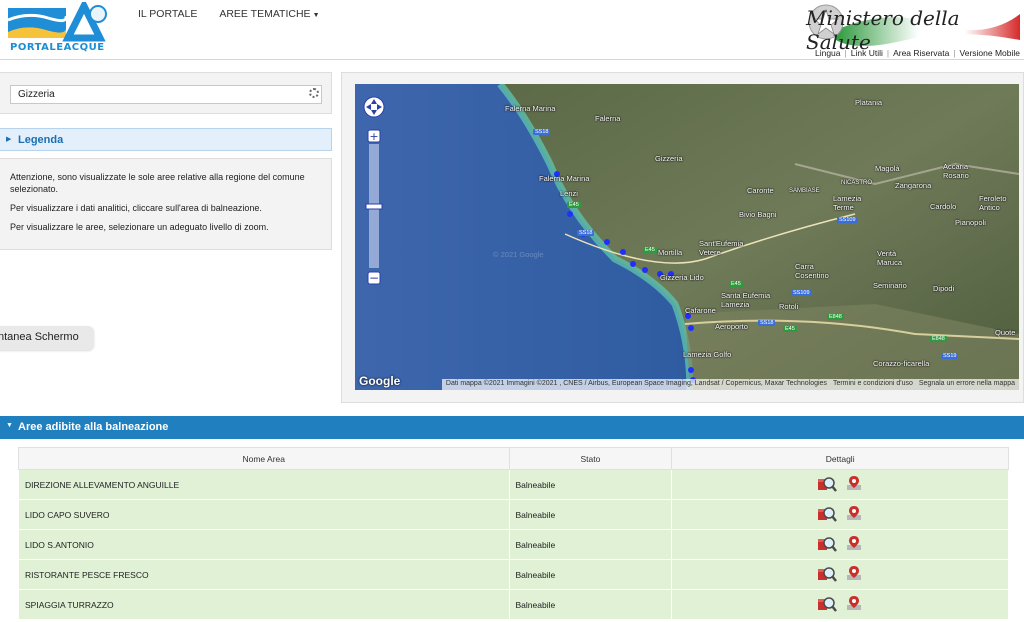 The image size is (1024, 622). Describe the element at coordinates (316, 15) in the screenshot. I see `caret-down-icon: ▼` at that location.